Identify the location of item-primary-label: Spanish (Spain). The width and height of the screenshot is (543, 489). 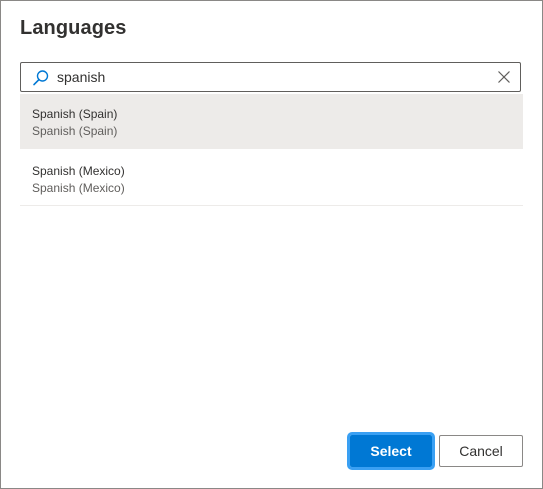
(75, 114).